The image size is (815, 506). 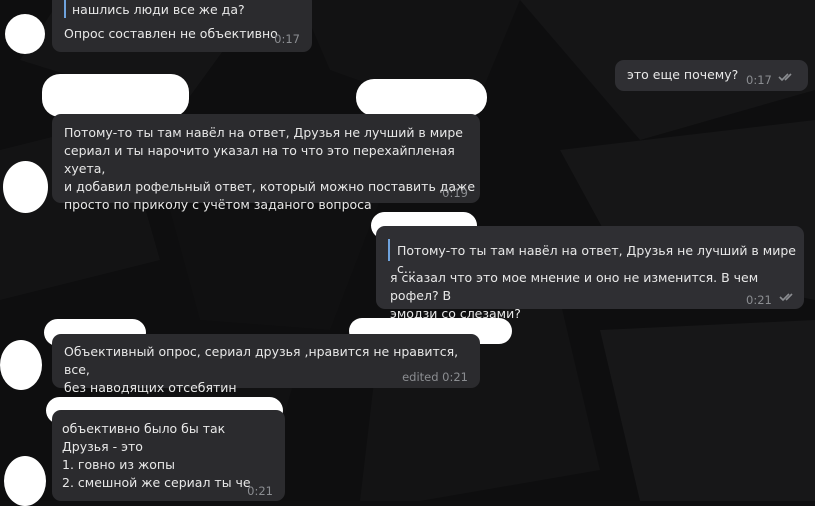 What do you see at coordinates (455, 193) in the screenshot?
I see `message-time: 0:19` at bounding box center [455, 193].